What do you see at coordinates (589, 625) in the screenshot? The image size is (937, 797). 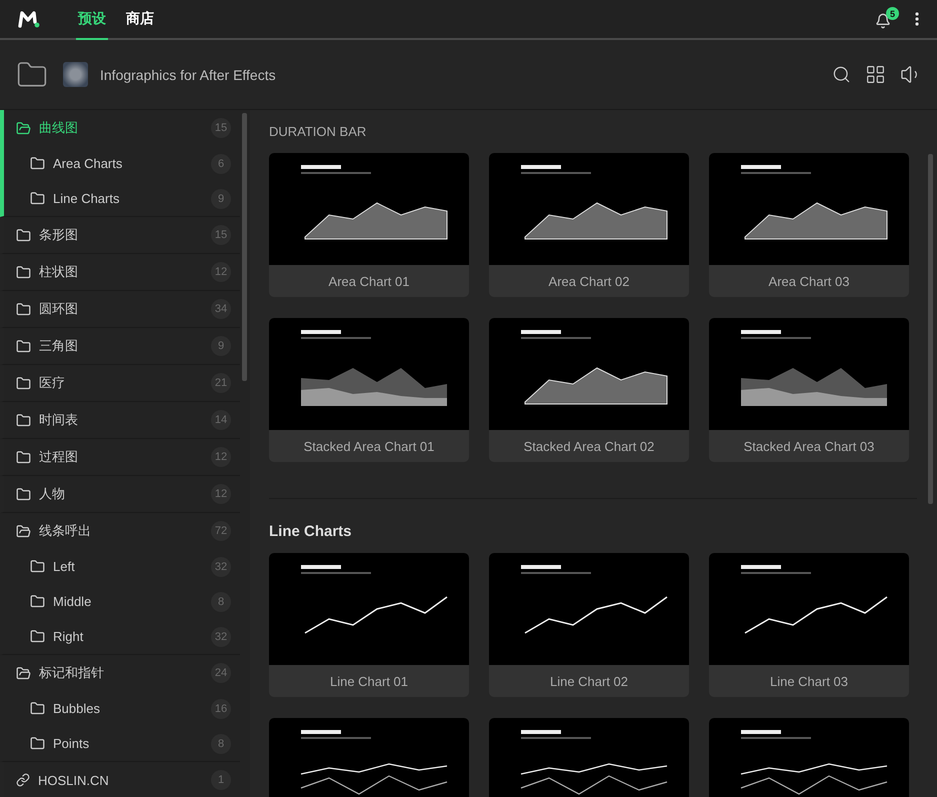 I see `preset-card: Line Chart 02` at bounding box center [589, 625].